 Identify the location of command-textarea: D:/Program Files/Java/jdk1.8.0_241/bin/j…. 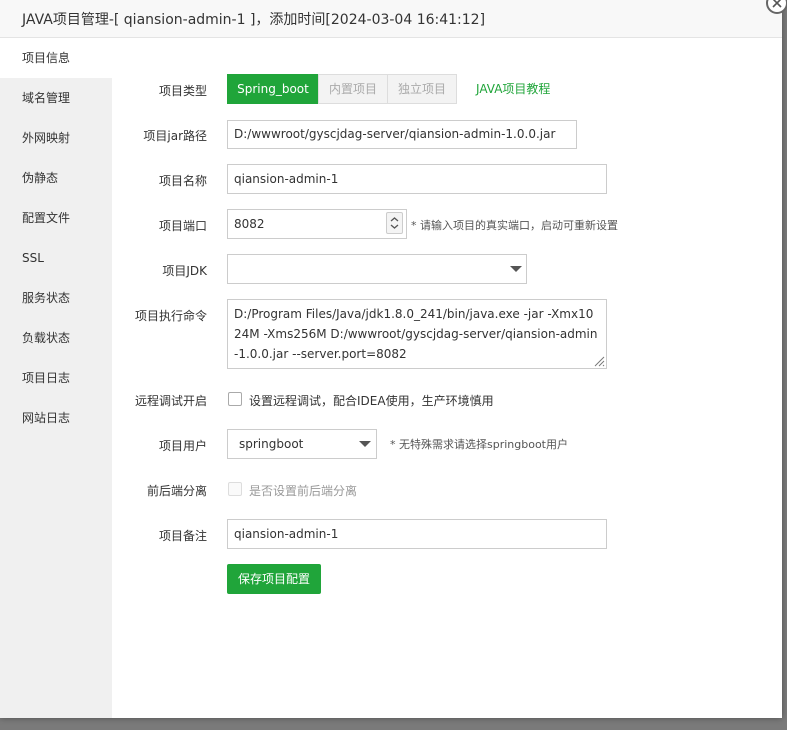
(417, 334).